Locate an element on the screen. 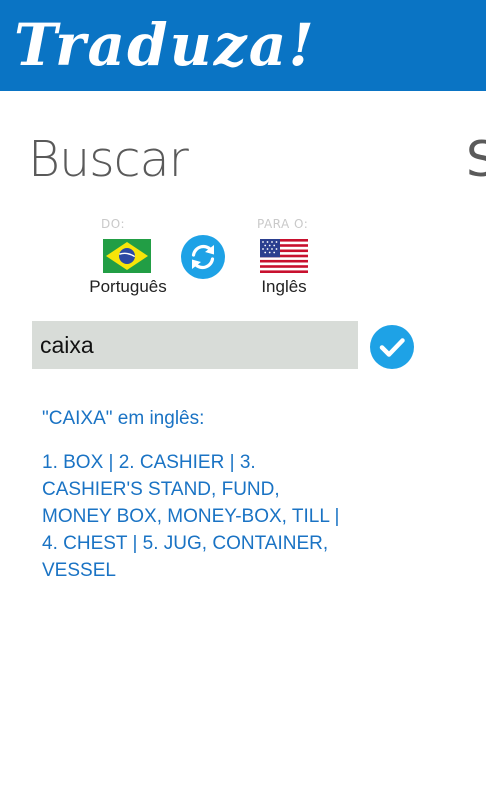 The height and width of the screenshot is (810, 486). search-confirm-button is located at coordinates (392, 347).